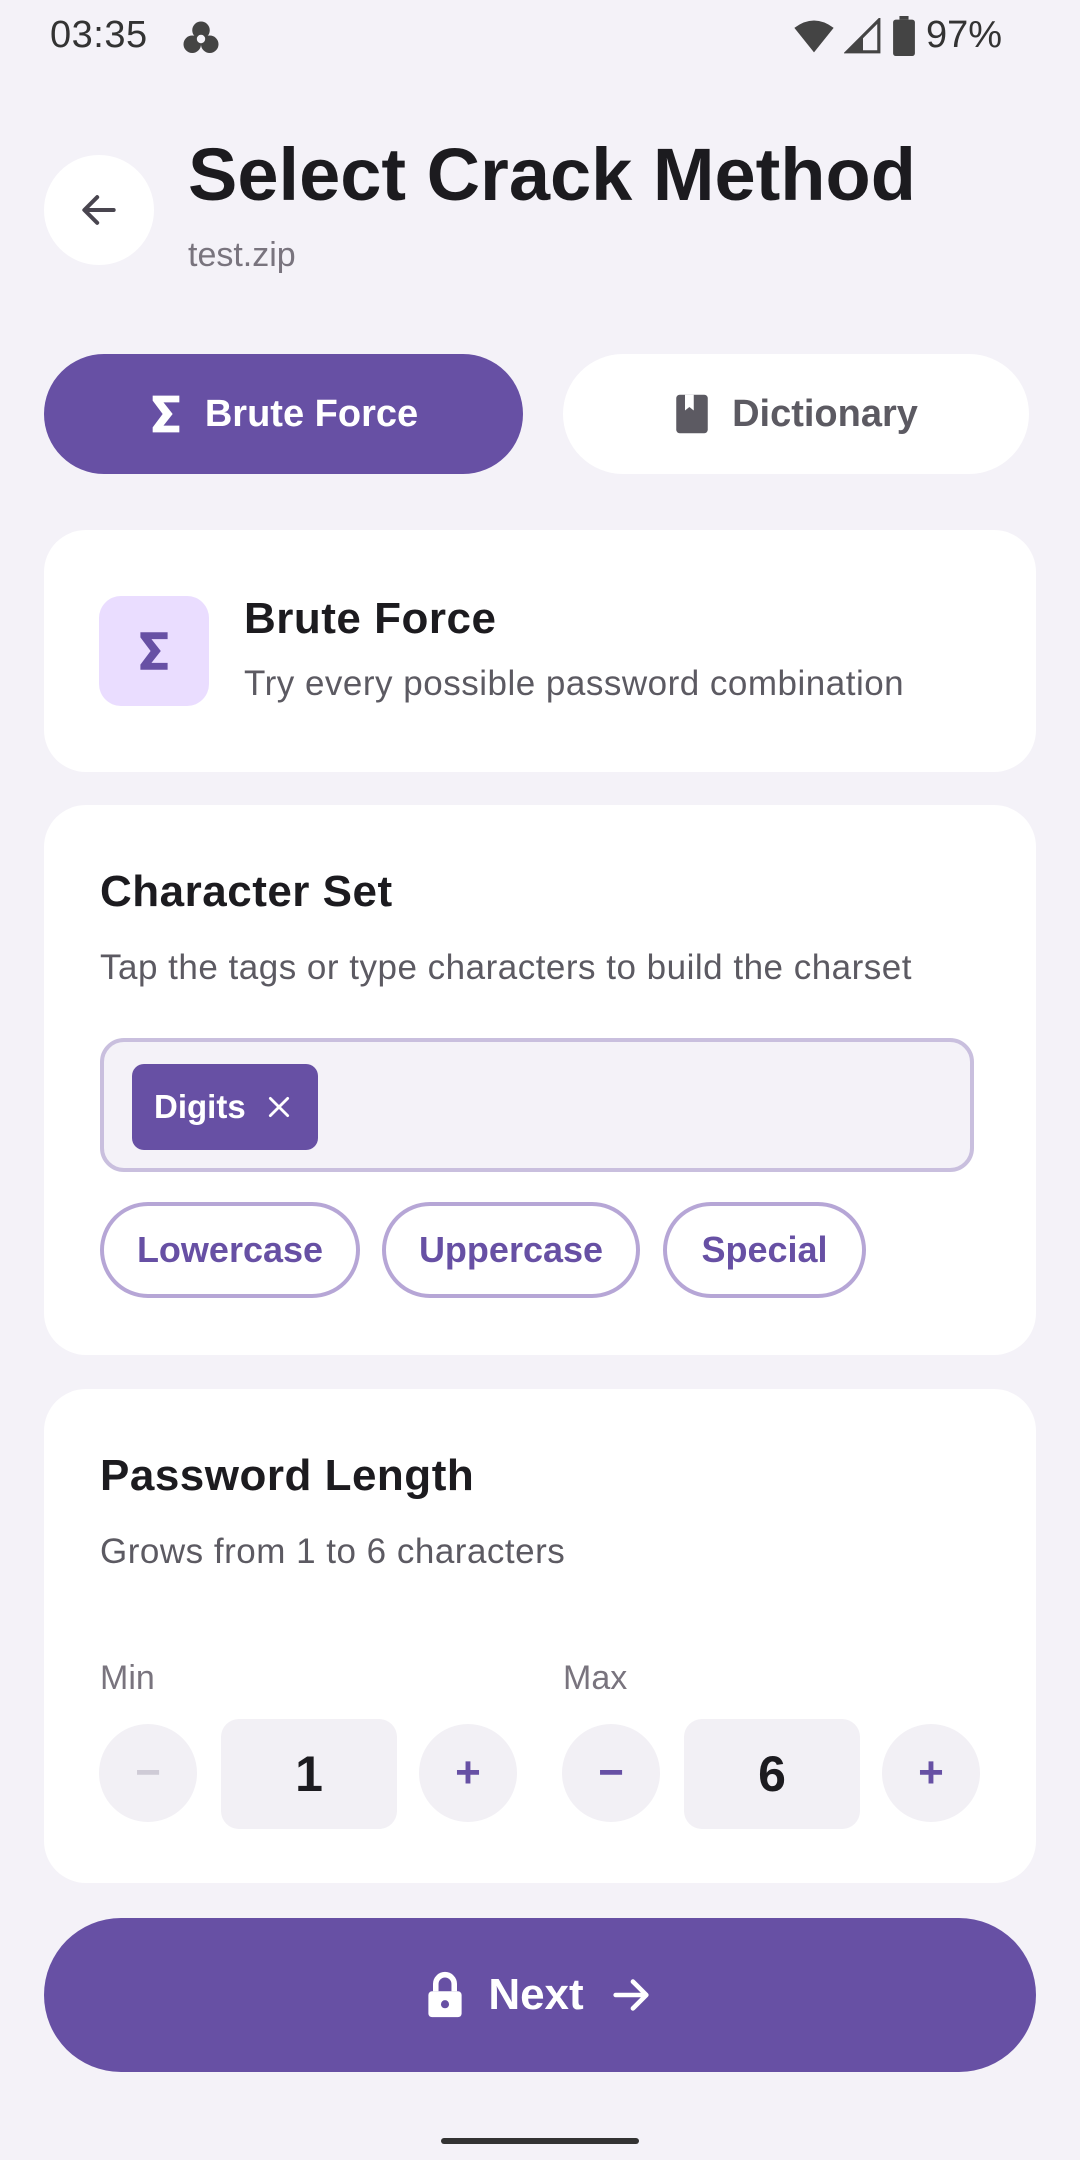 The height and width of the screenshot is (2160, 1080). I want to click on max-increment-button: +, so click(931, 1773).